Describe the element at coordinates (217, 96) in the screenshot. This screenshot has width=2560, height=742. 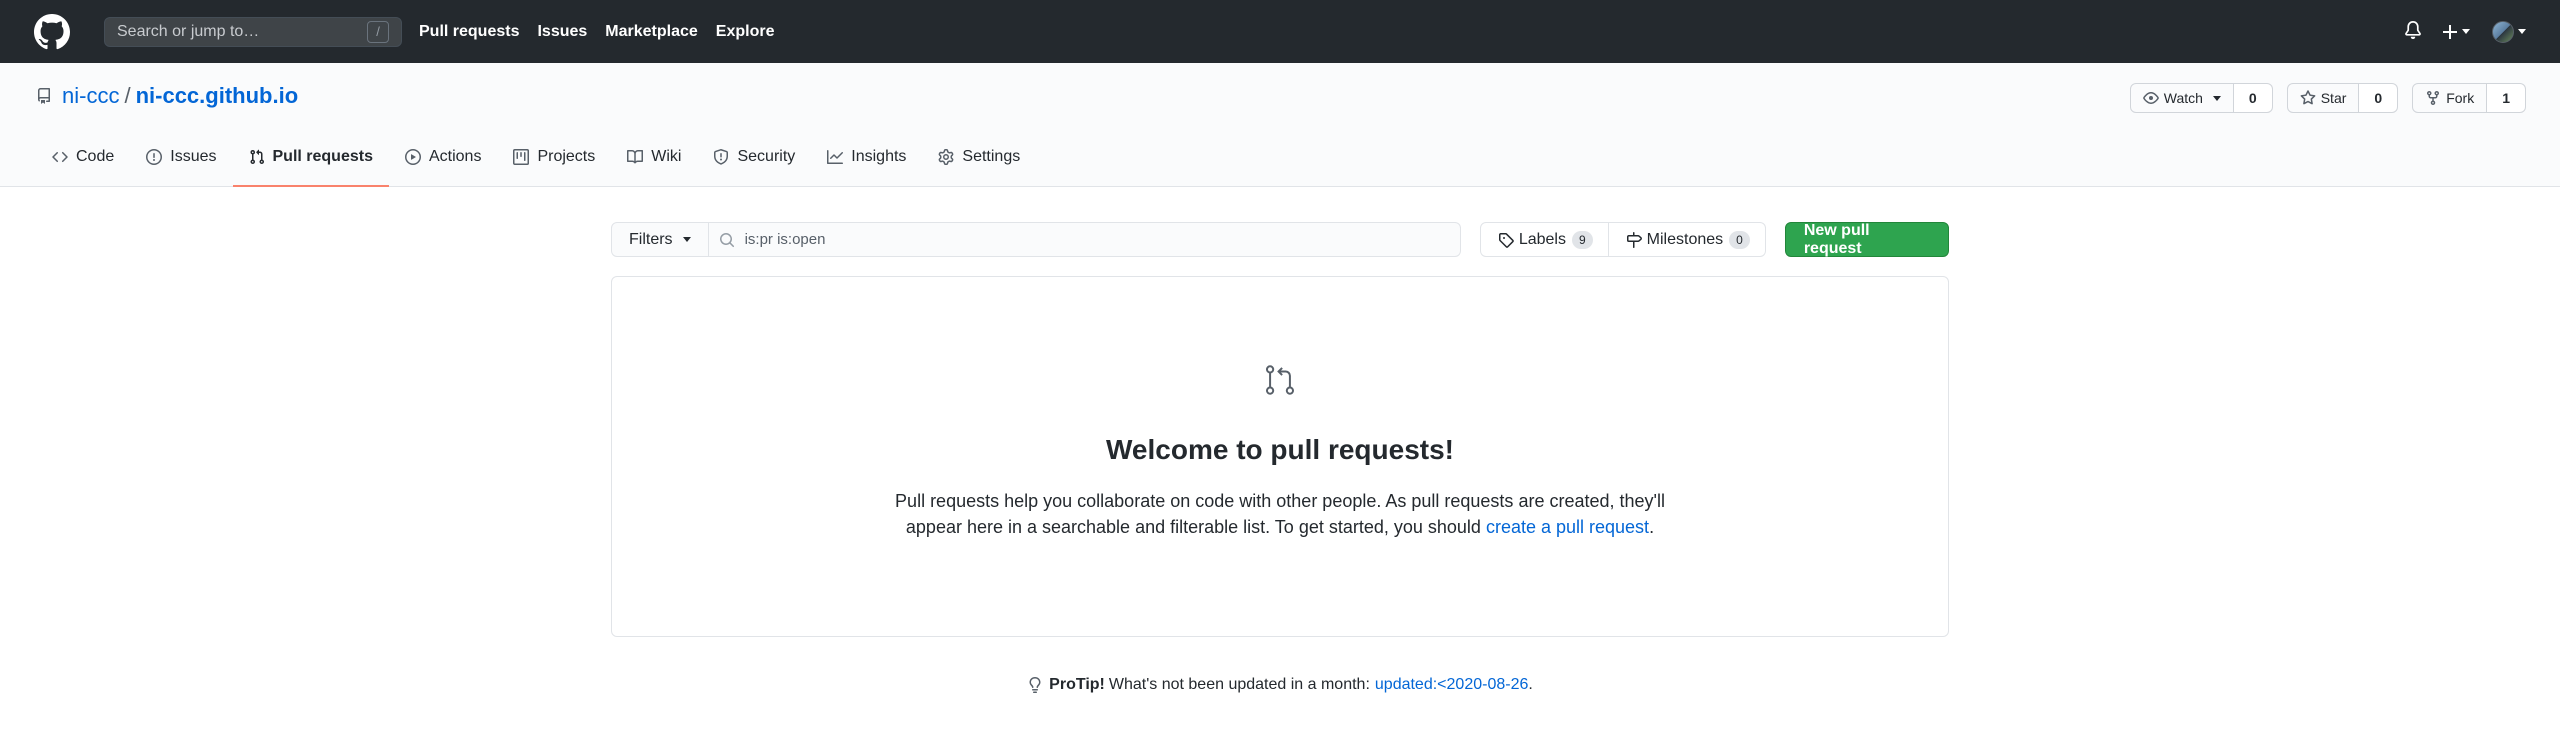
I see `repo-name-link: ni-ccc.github.io` at that location.